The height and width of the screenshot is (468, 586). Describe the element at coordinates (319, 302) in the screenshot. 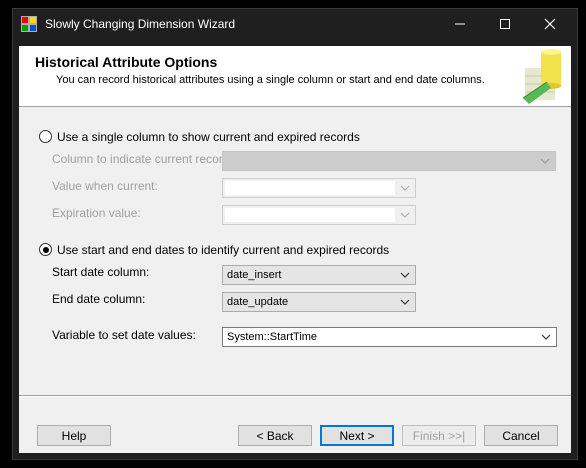

I see `end-date-column-select: date_update` at that location.